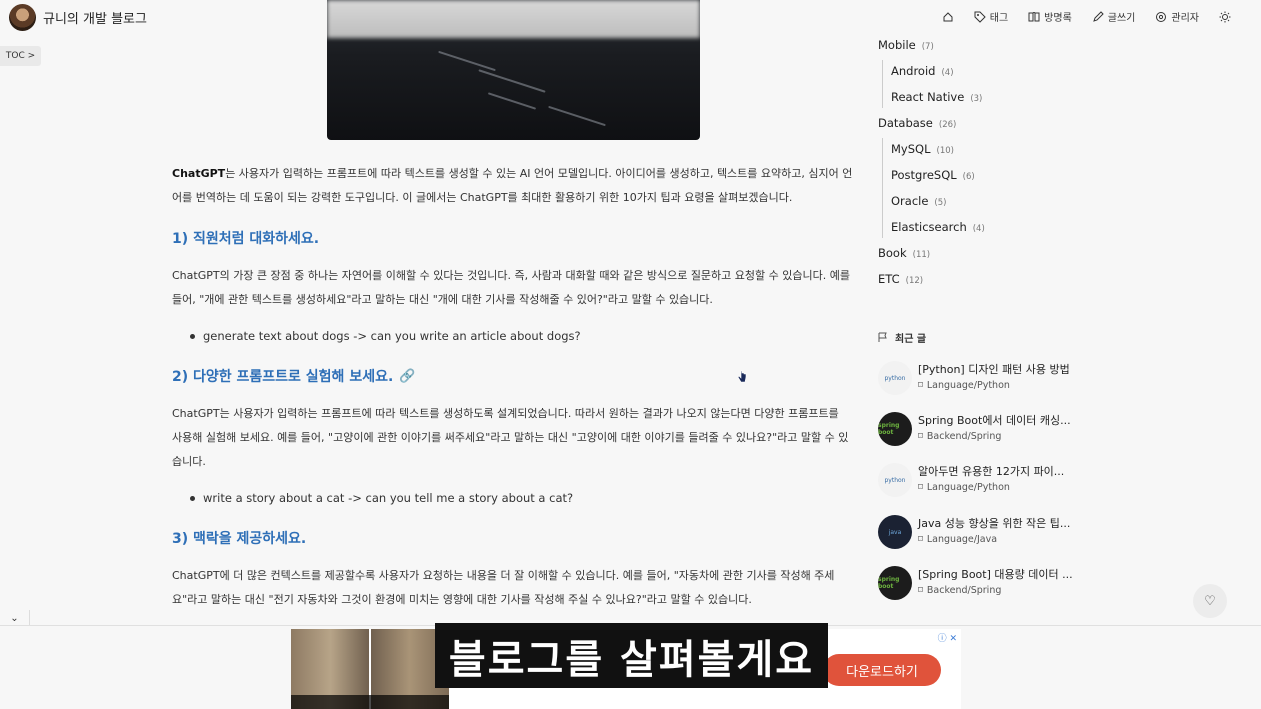 The width and height of the screenshot is (1261, 709). What do you see at coordinates (294, 377) in the screenshot?
I see `section-heading-2: 2) 다양한 프롬프트로 실험해 보세요. 🔗` at bounding box center [294, 377].